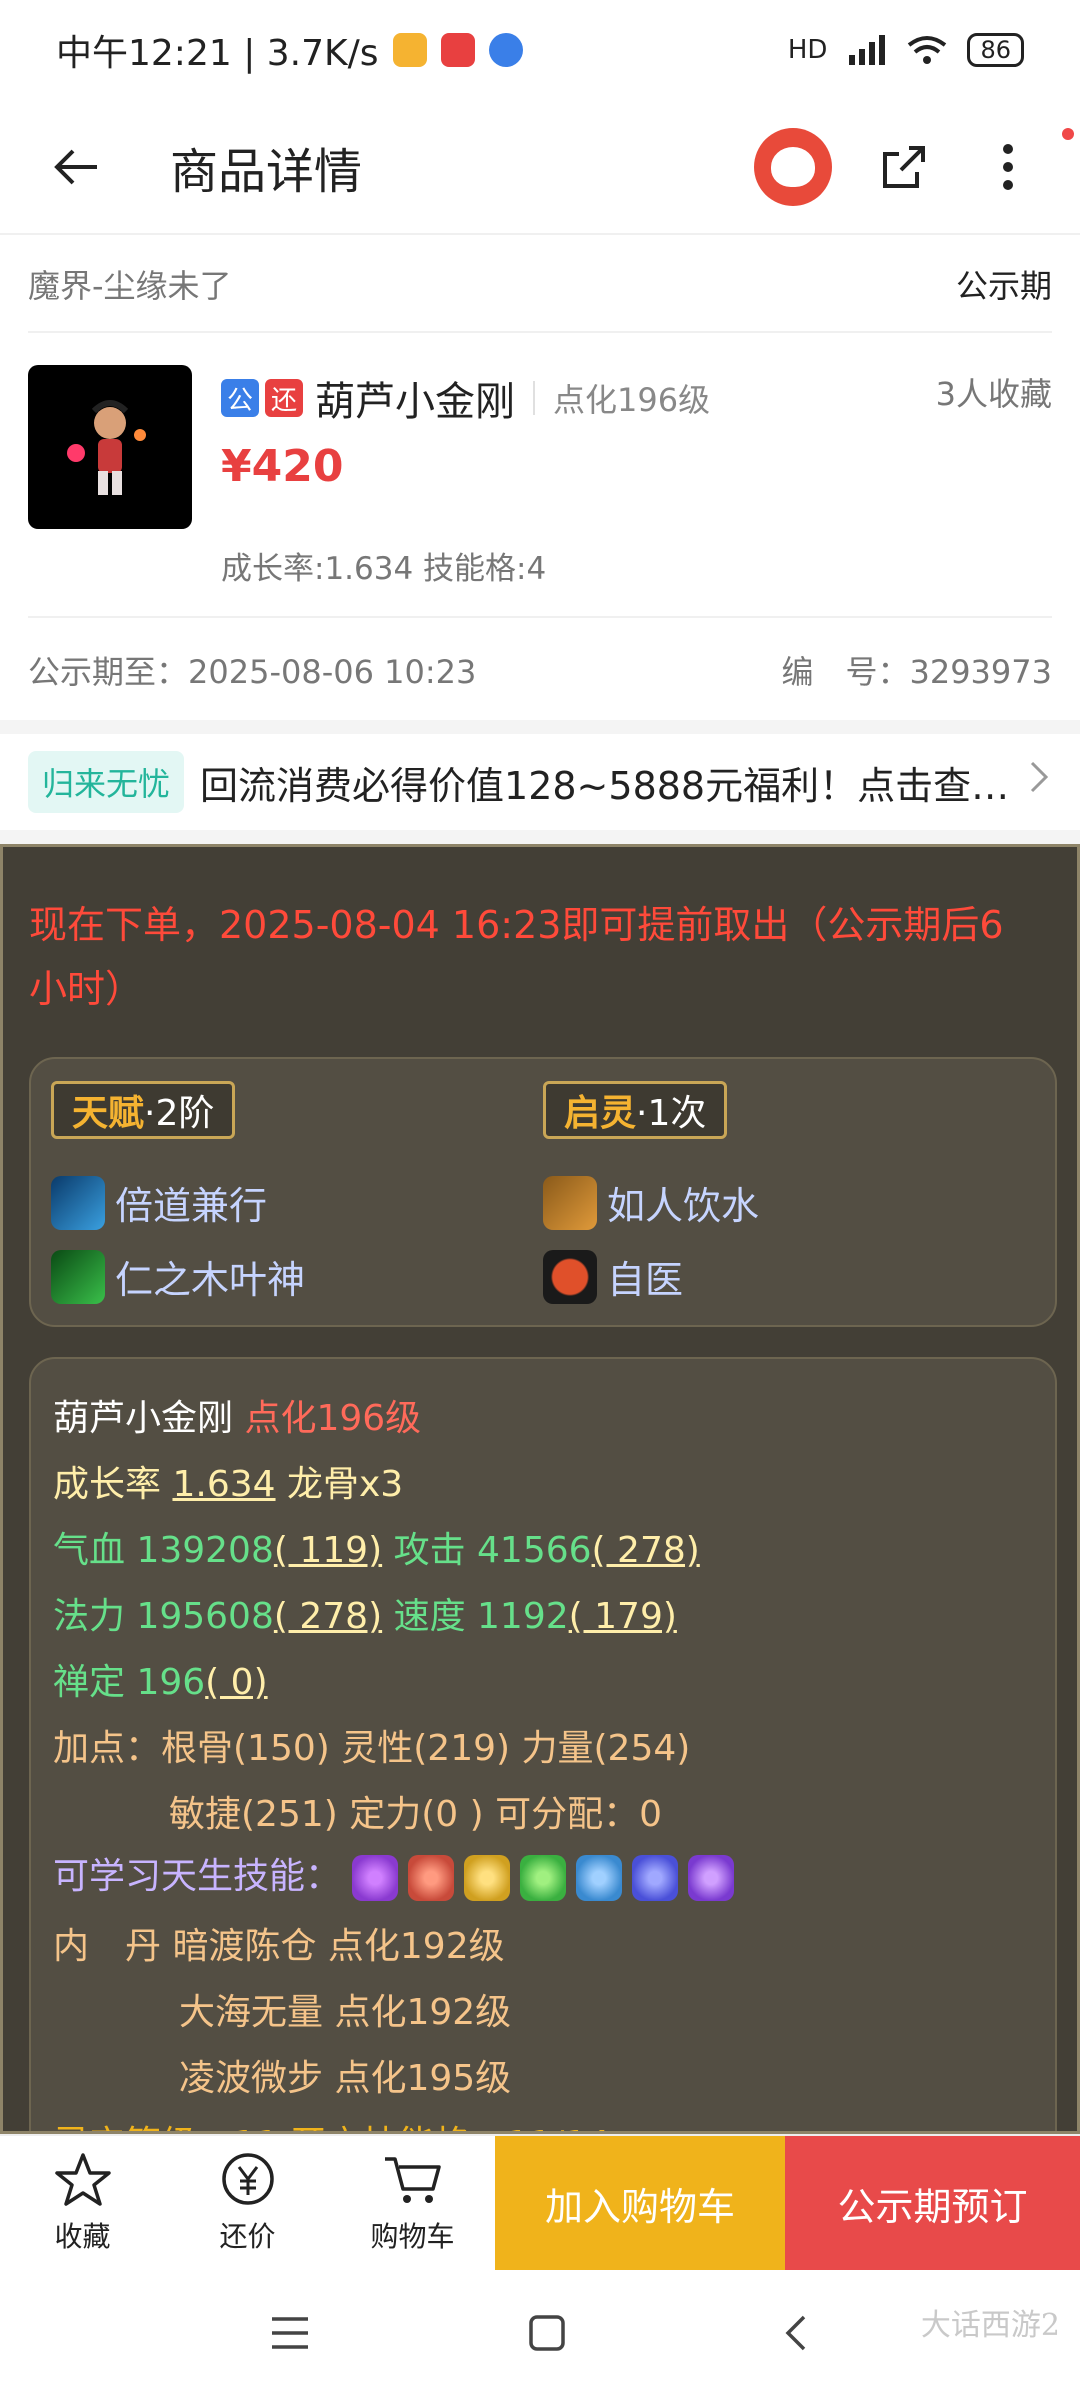  What do you see at coordinates (505, 50) in the screenshot?
I see `browser-app-icon` at bounding box center [505, 50].